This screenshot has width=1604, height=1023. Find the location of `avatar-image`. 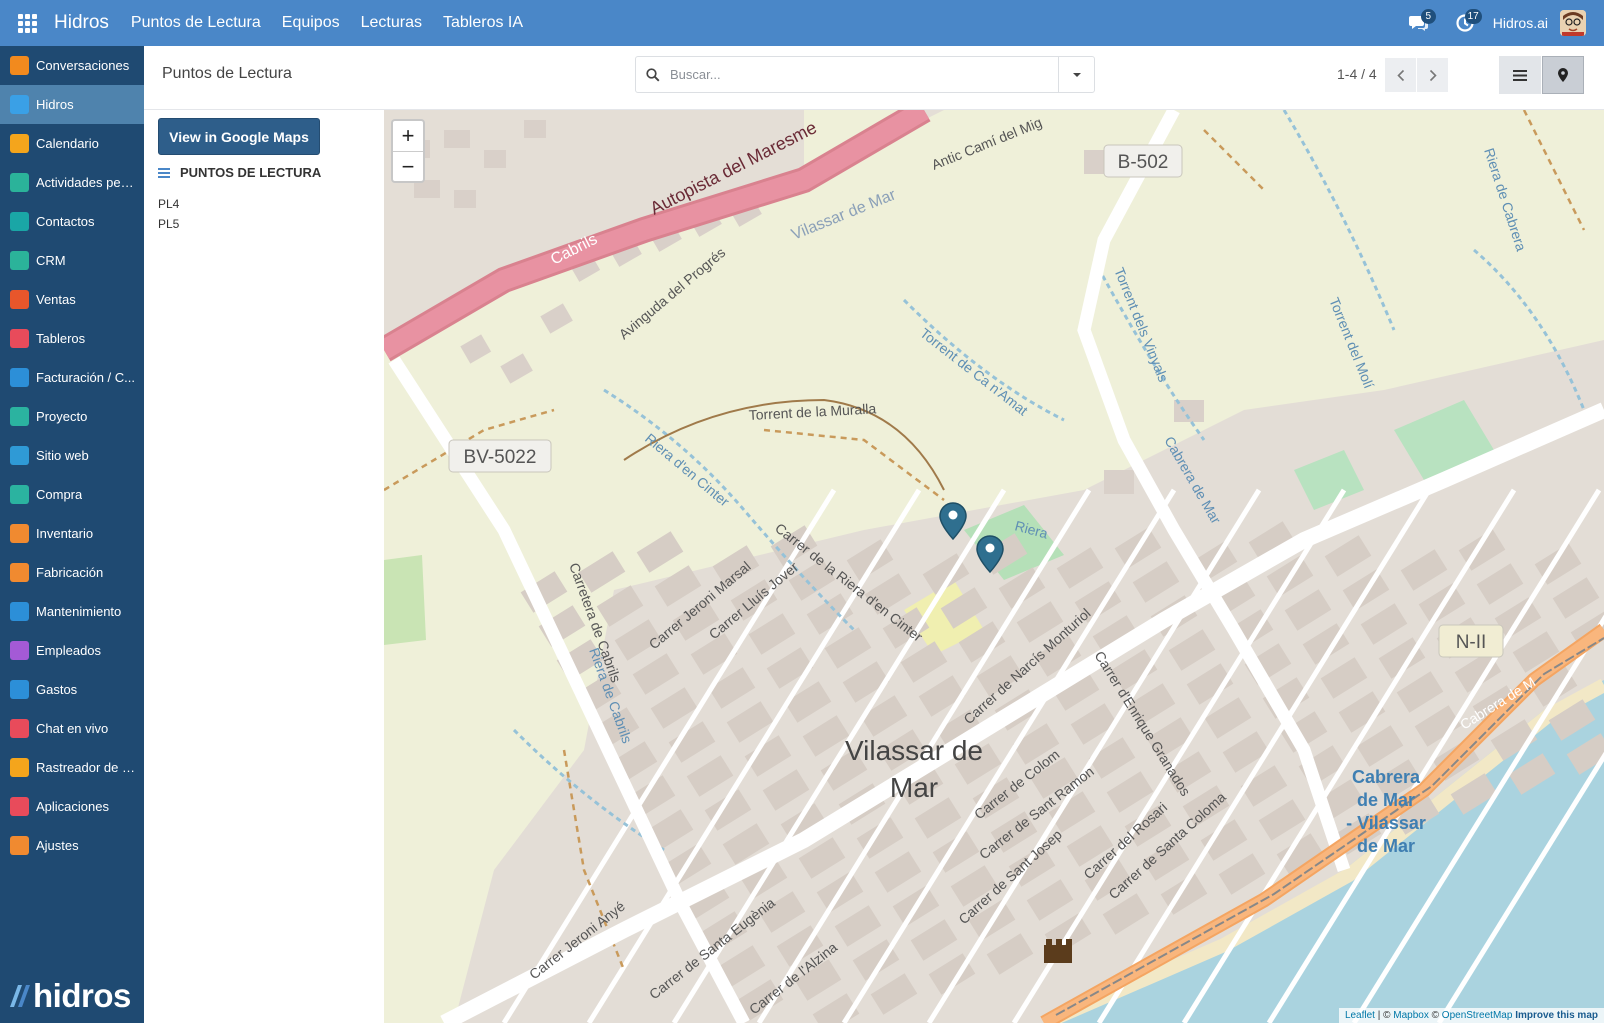

avatar-image is located at coordinates (1573, 23).